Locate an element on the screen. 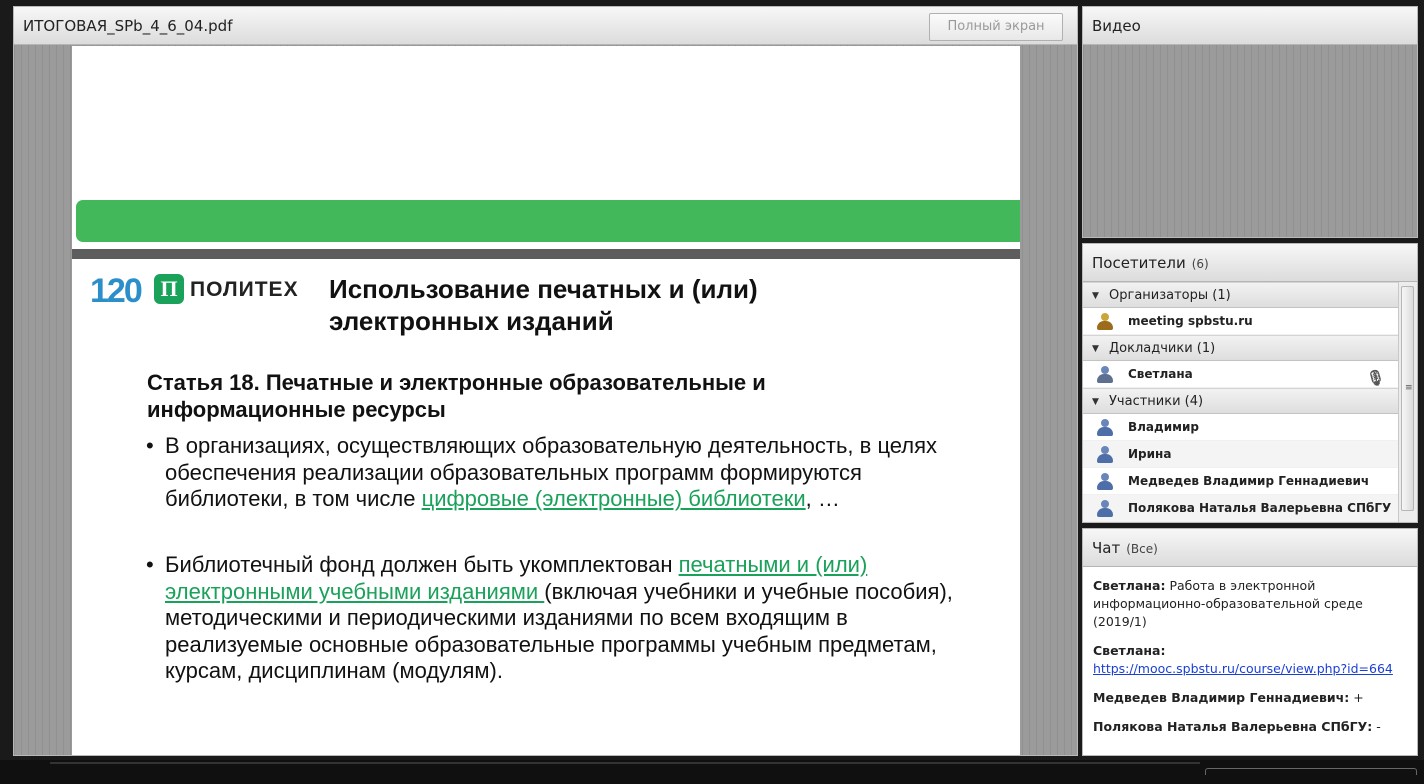 The image size is (1424, 784). politech-logo-icon: П is located at coordinates (169, 289).